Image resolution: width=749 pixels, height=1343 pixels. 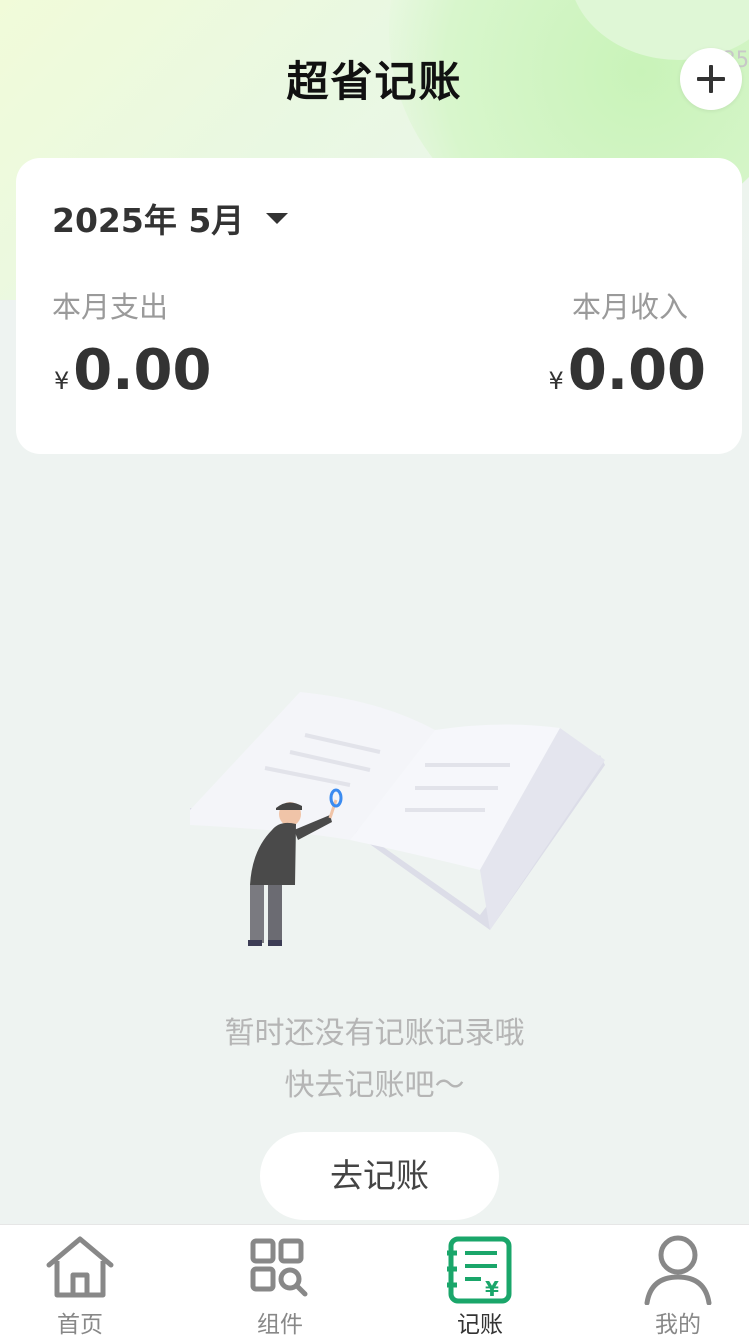 I want to click on ledger-icon: ¥, so click(x=479, y=1270).